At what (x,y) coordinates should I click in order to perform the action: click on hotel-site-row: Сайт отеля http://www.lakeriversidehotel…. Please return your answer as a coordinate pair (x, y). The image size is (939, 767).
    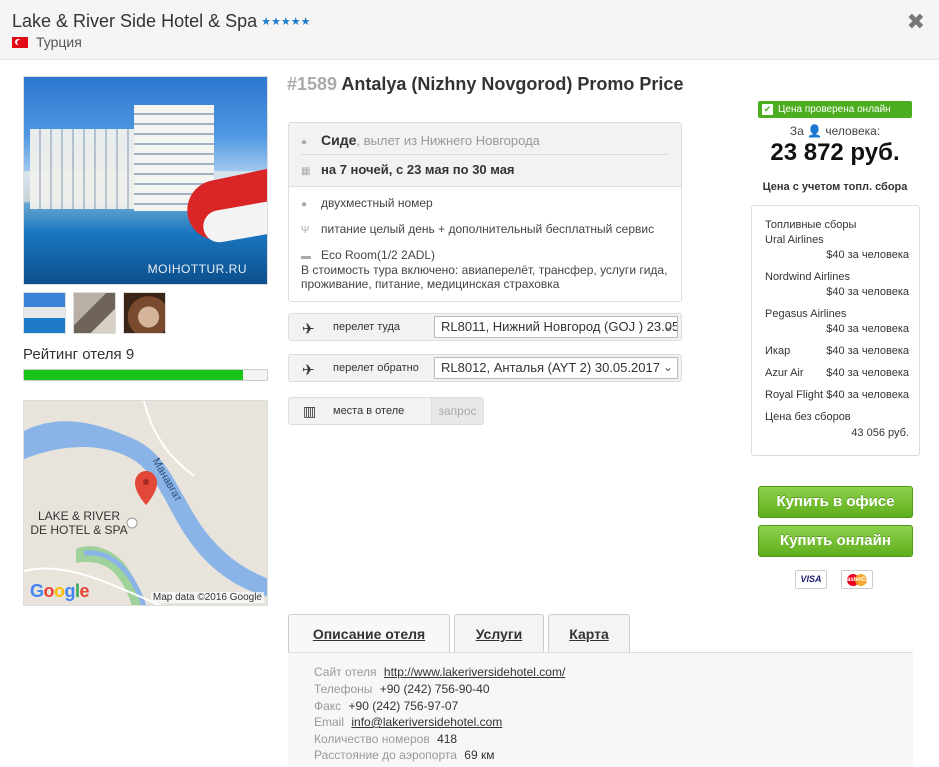
    Looking at the image, I should click on (439, 672).